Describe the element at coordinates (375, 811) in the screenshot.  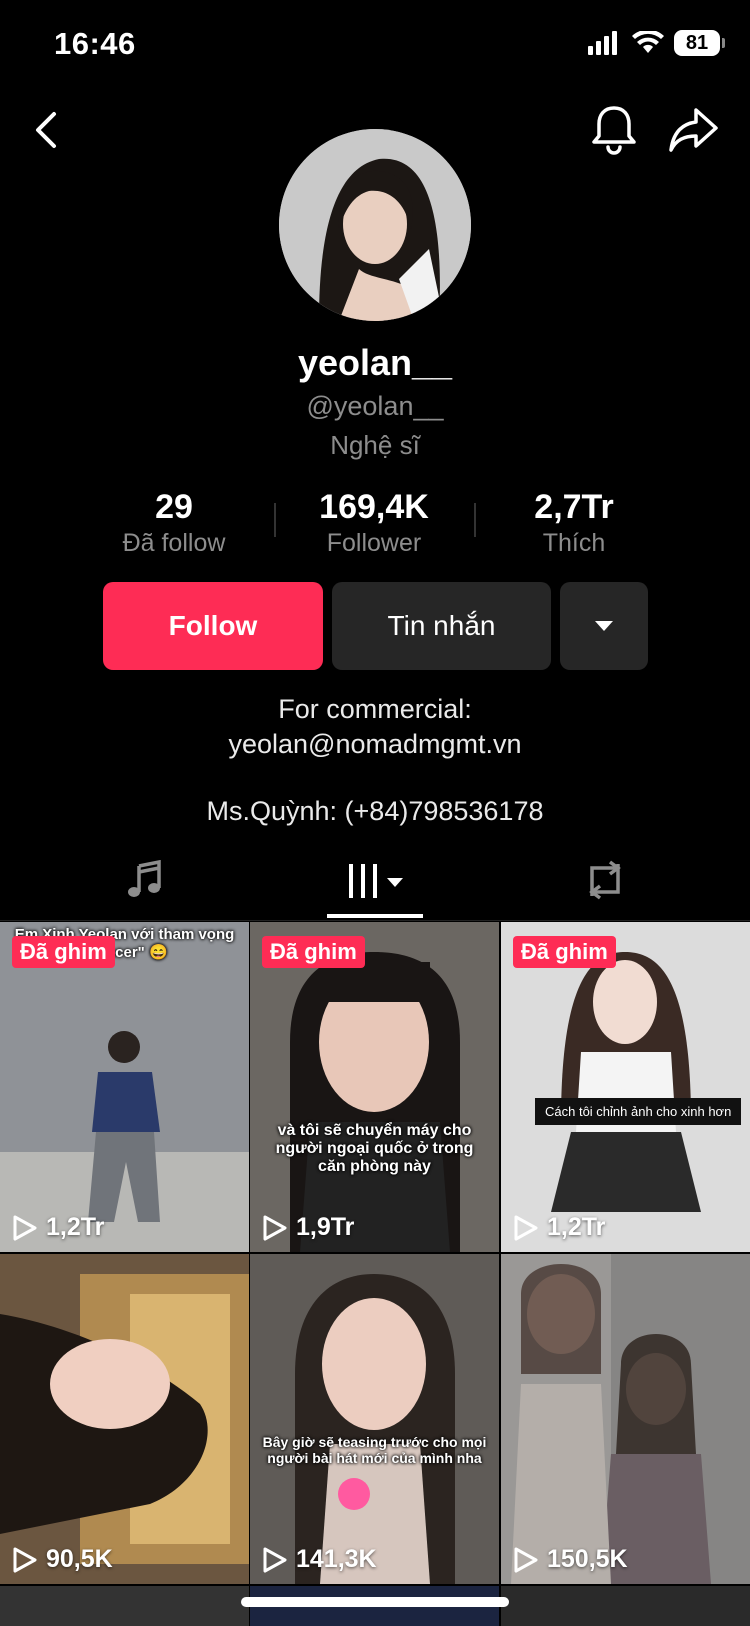
I see `bio-phone: Ms.Quỳnh: (+84)798536178` at that location.